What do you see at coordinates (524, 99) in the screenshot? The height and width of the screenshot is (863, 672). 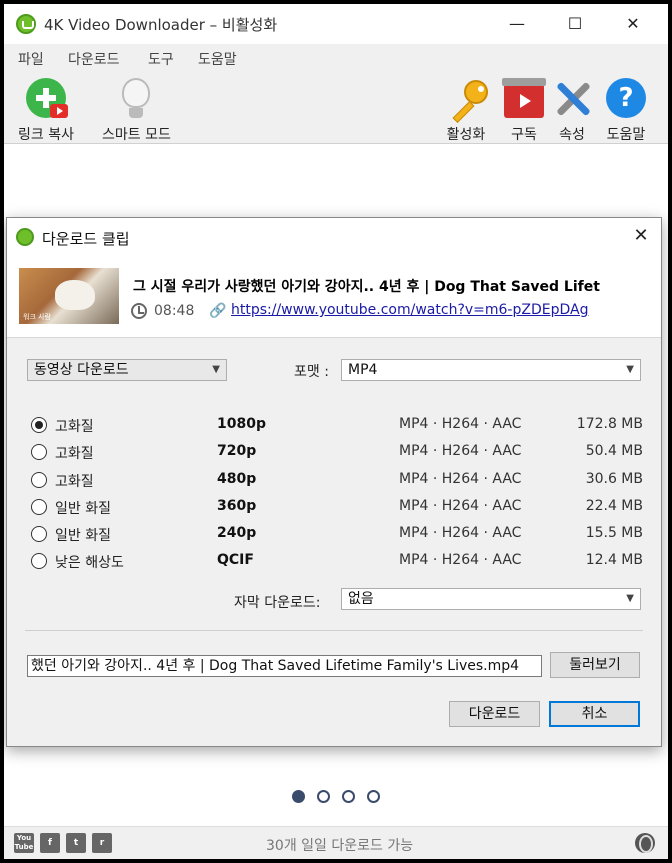 I see `subscriptions-icon` at bounding box center [524, 99].